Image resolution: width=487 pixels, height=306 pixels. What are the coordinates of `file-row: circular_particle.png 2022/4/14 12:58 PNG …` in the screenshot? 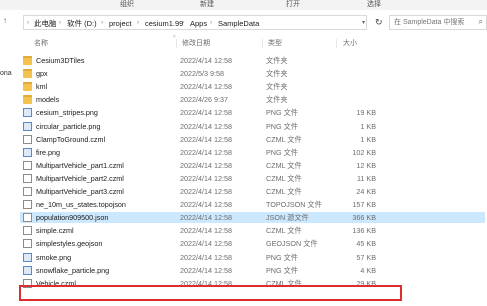 It's located at (252, 126).